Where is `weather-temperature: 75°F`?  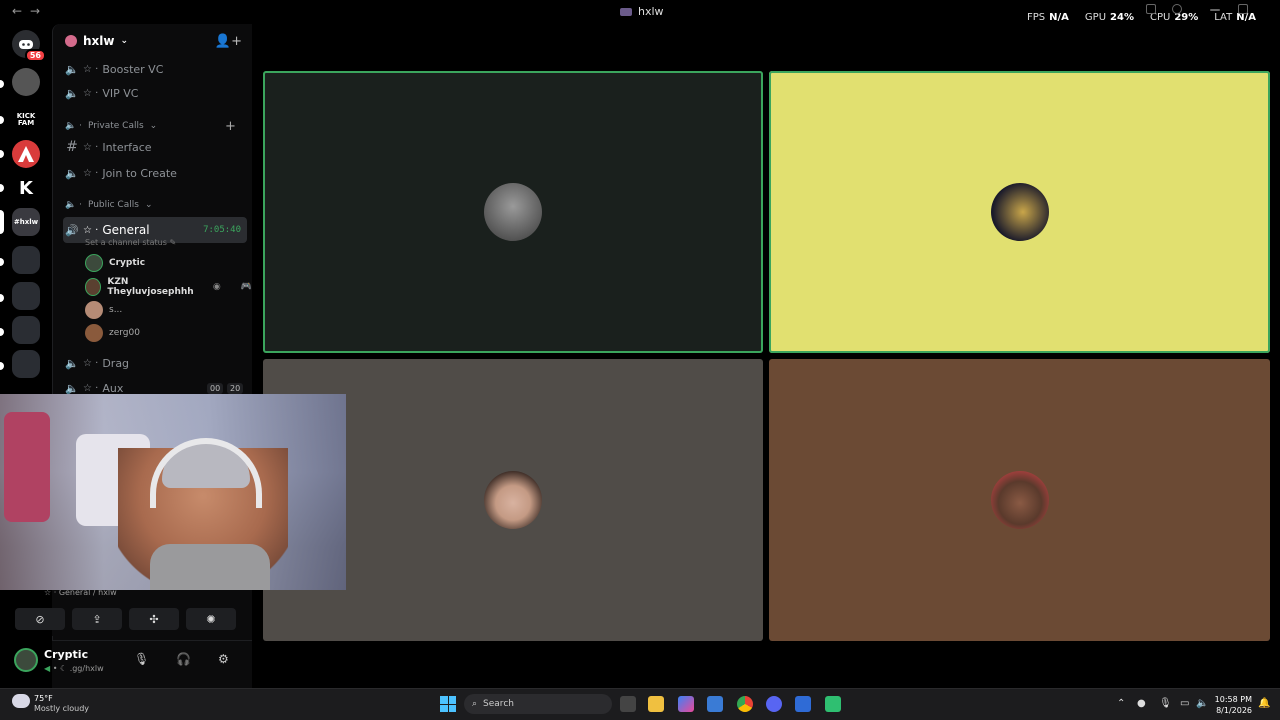 weather-temperature: 75°F is located at coordinates (43, 698).